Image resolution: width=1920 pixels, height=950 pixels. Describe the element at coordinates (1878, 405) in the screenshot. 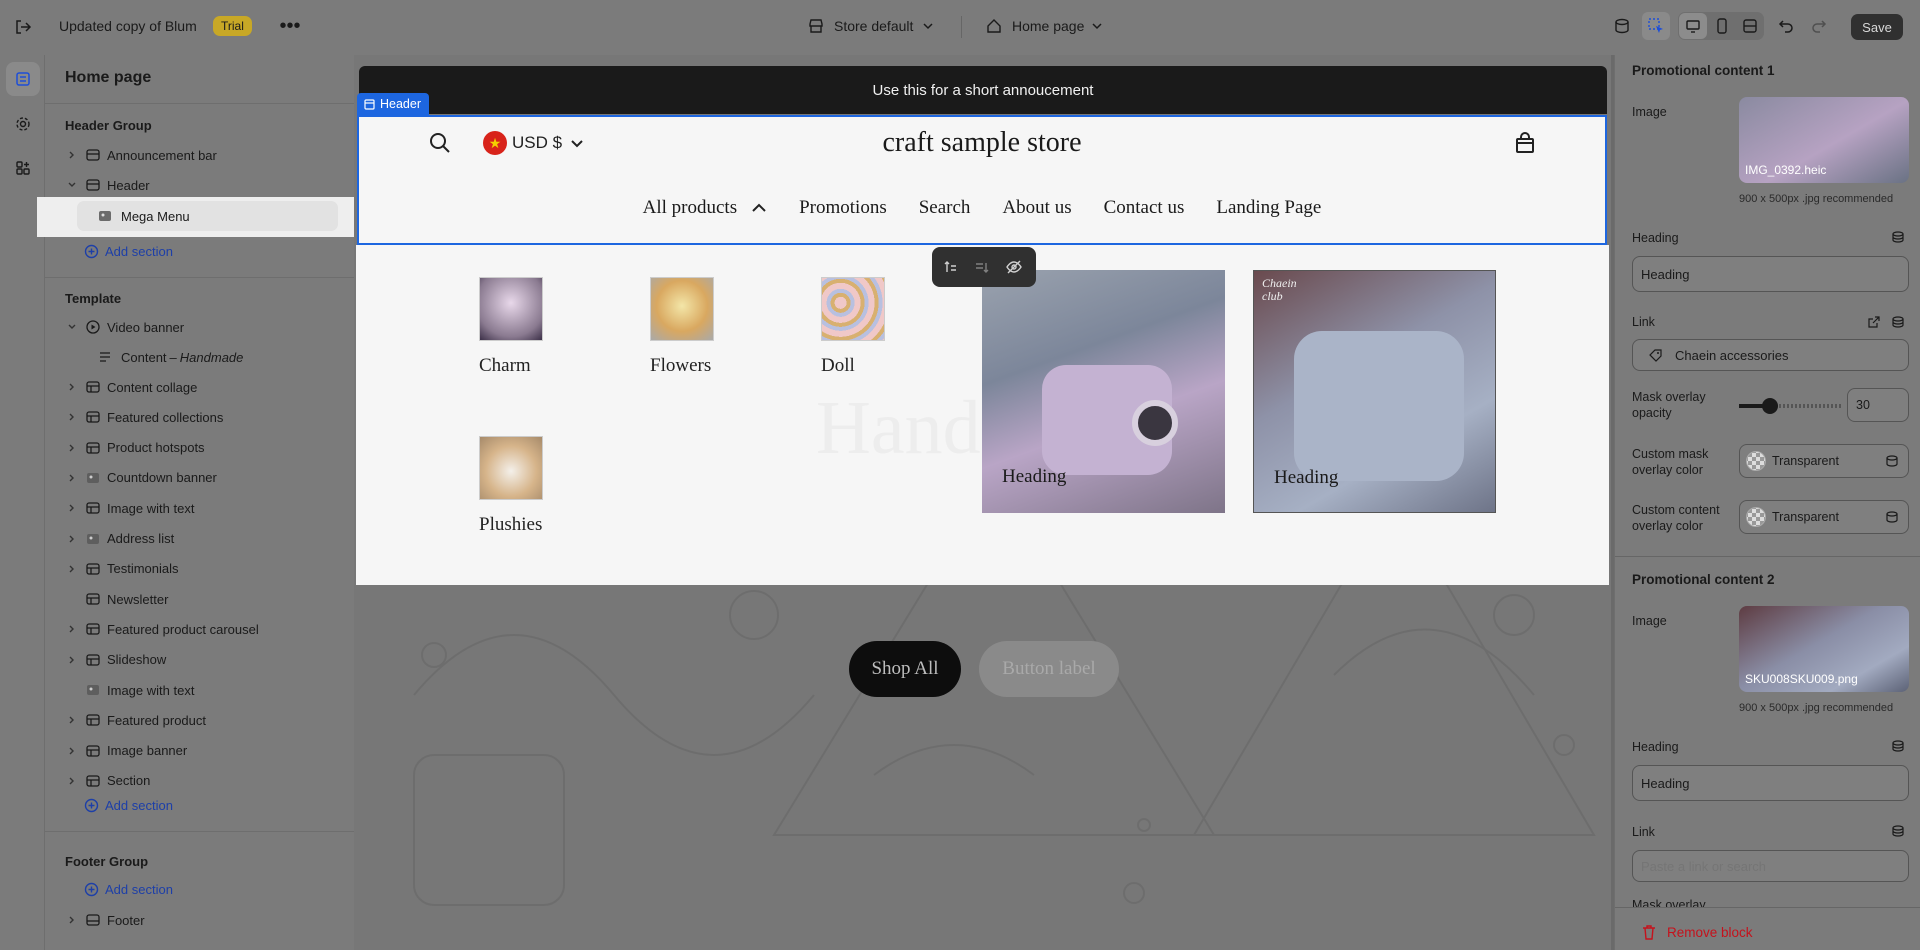

I see `mask-opacity-value: 30` at that location.